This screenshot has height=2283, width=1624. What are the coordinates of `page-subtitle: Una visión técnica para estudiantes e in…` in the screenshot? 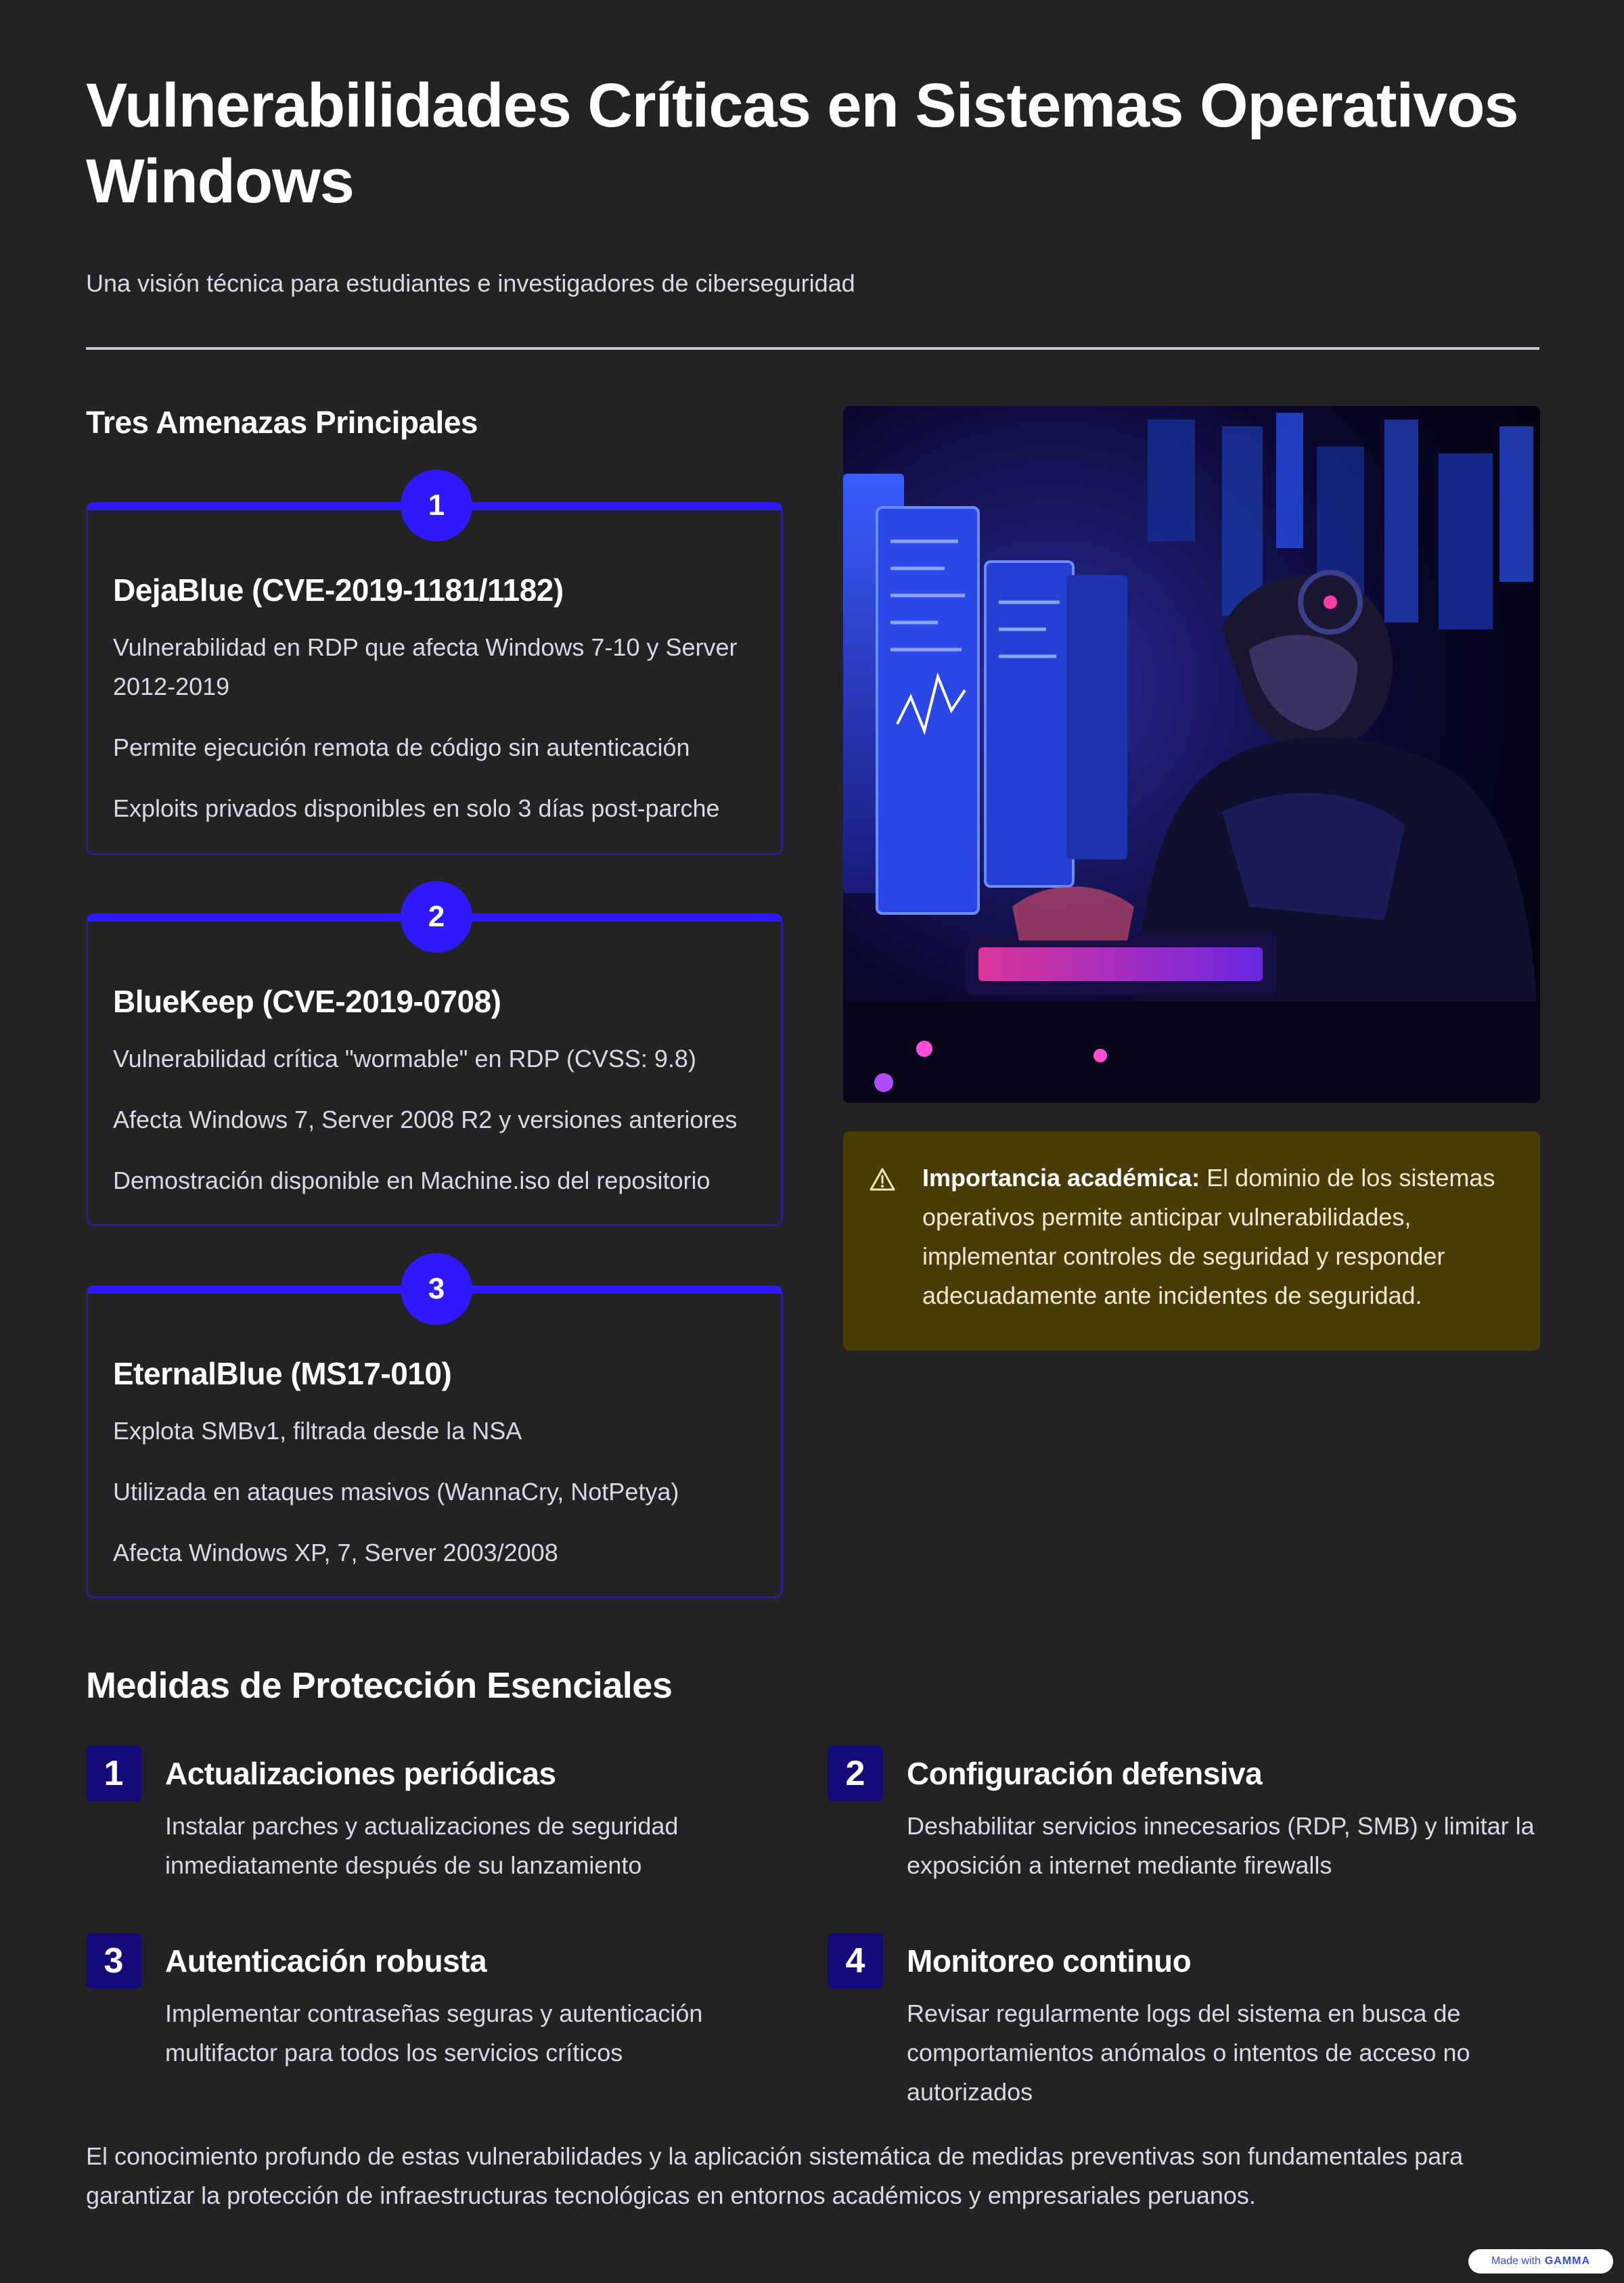 It's located at (470, 283).